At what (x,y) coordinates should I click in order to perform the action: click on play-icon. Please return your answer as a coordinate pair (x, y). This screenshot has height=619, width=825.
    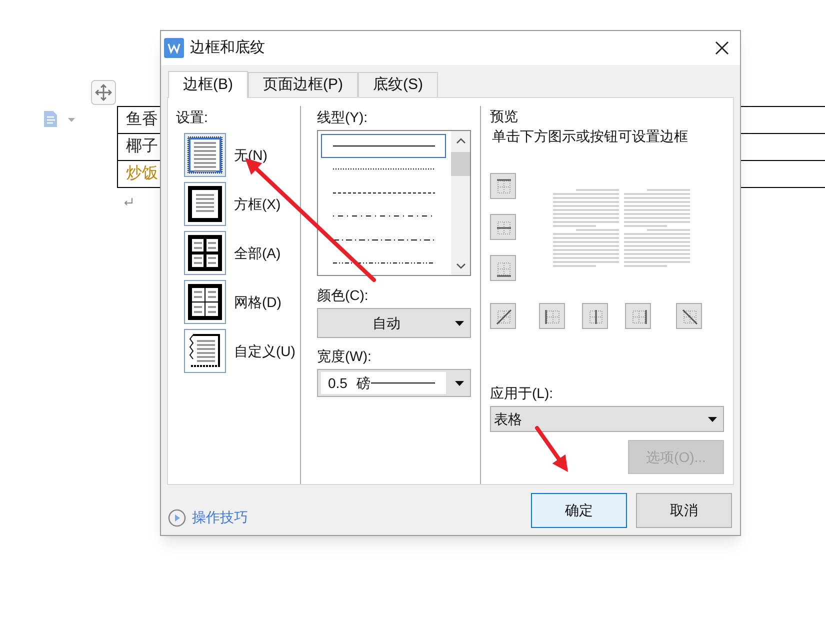
    Looking at the image, I should click on (177, 517).